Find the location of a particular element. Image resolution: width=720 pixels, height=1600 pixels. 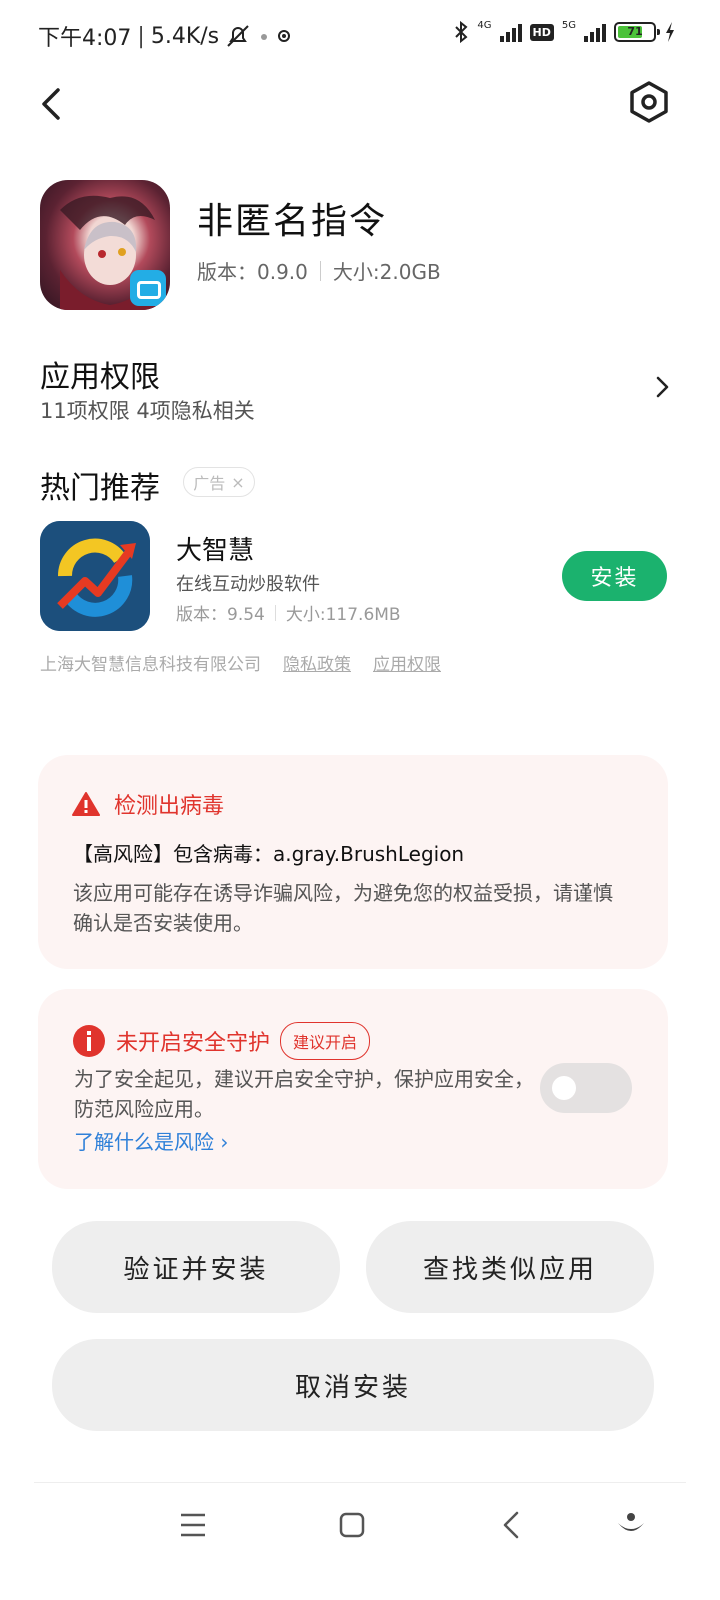

settings-hexagon-icon is located at coordinates (649, 102).